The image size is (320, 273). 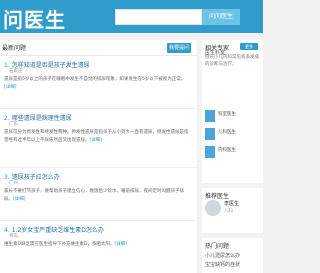 What do you see at coordinates (222, 264) in the screenshot?
I see `hot-question-link: 宝宝缺钙的症状` at bounding box center [222, 264].